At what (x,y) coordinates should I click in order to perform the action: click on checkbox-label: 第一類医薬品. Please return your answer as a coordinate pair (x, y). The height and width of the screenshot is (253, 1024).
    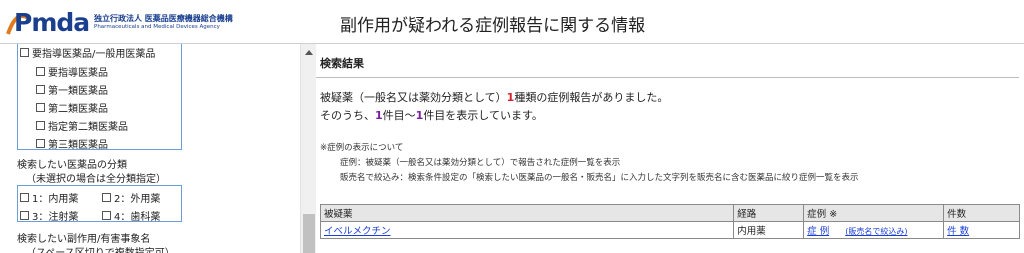
    Looking at the image, I should click on (78, 91).